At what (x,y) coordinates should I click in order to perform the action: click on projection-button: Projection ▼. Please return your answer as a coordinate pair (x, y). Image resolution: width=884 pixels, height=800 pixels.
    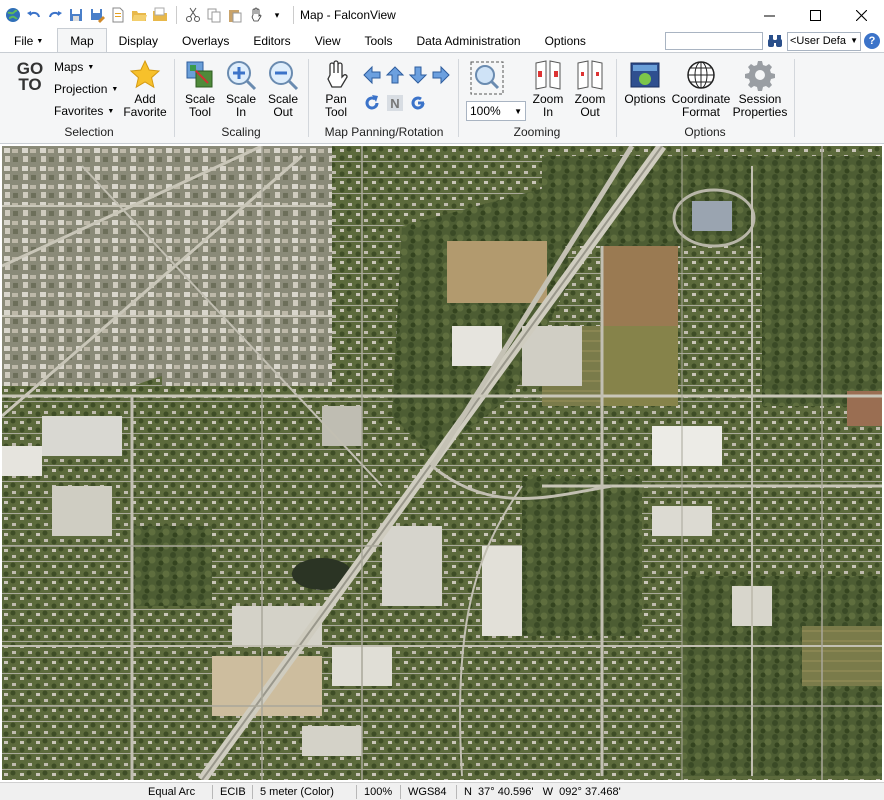
    Looking at the image, I should click on (86, 89).